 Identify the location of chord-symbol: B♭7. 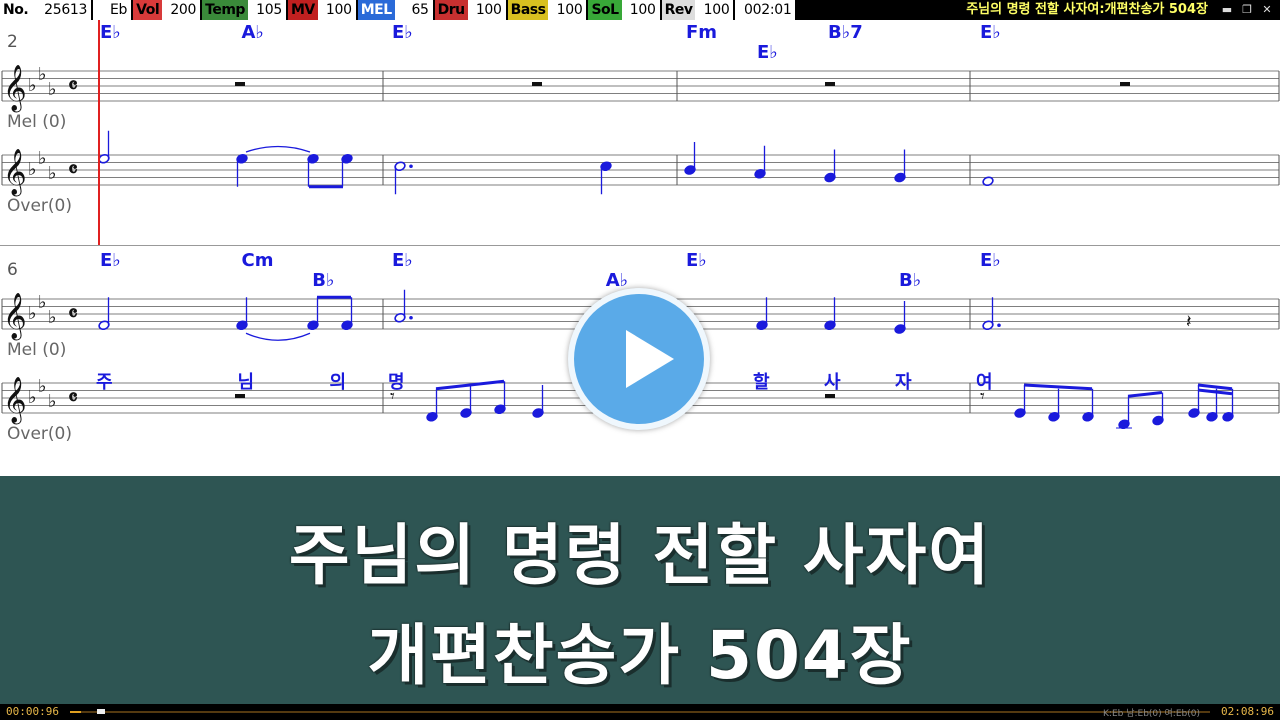
(845, 32).